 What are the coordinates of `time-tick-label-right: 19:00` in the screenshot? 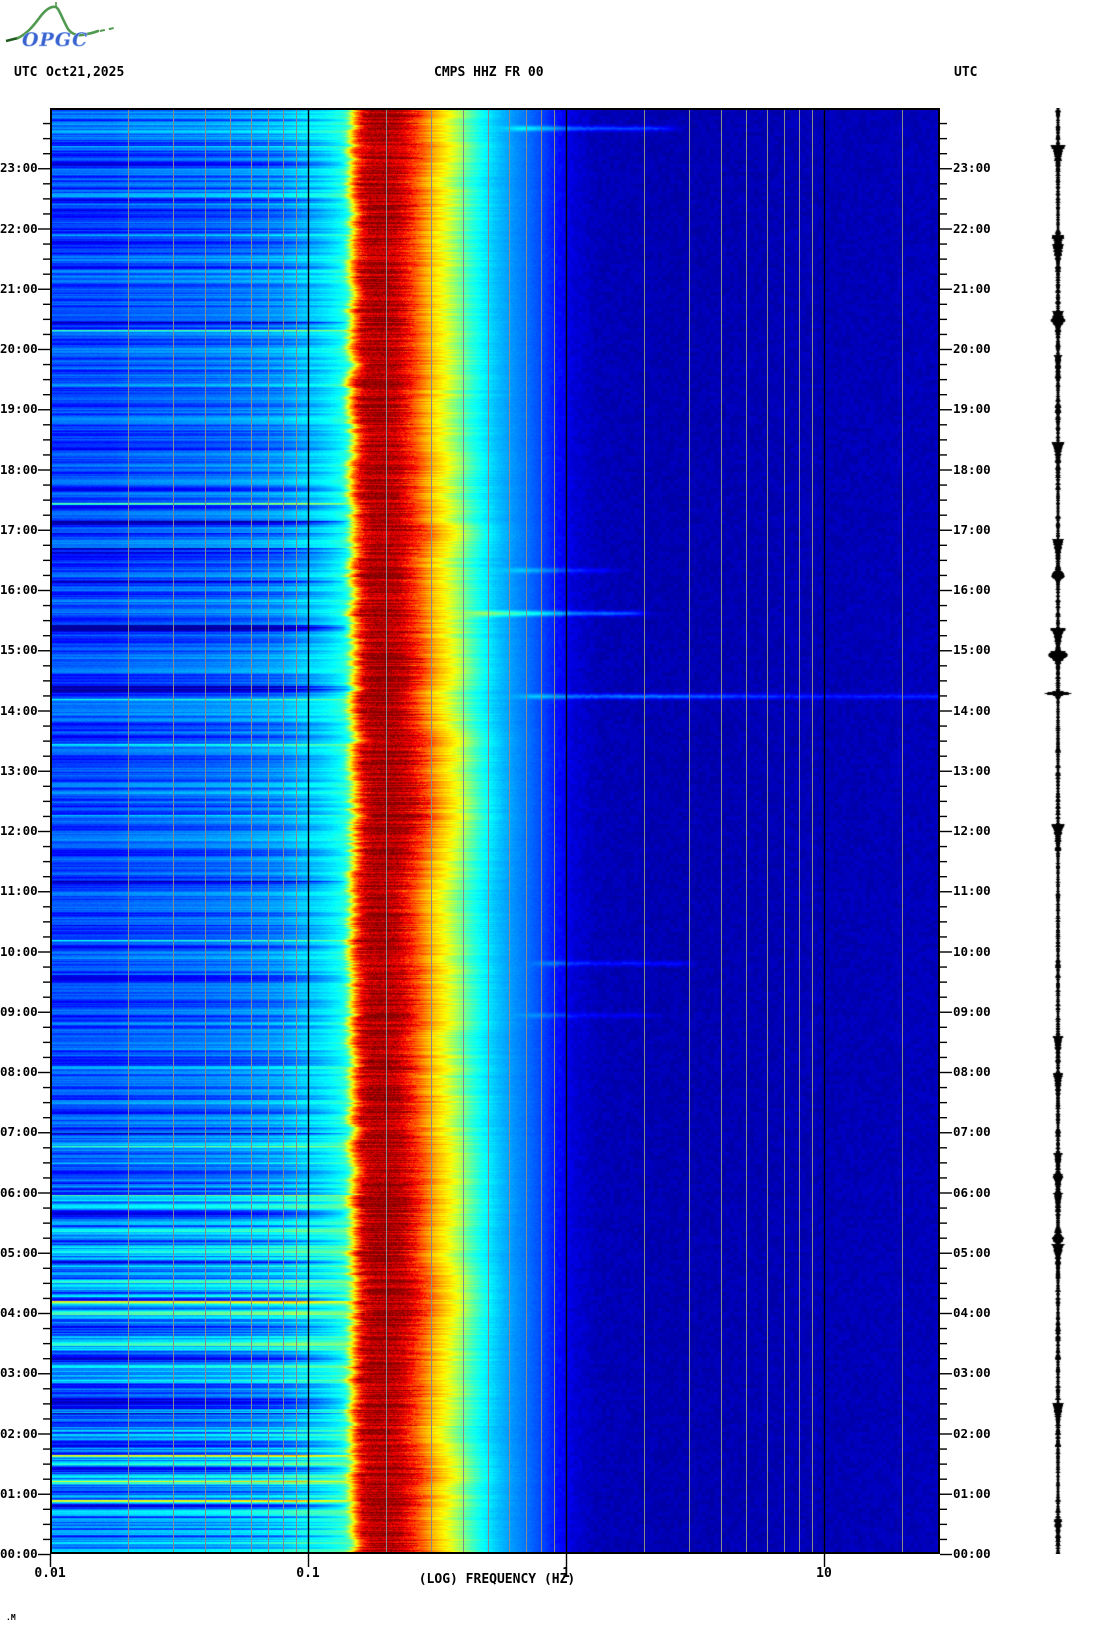 It's located at (972, 409).